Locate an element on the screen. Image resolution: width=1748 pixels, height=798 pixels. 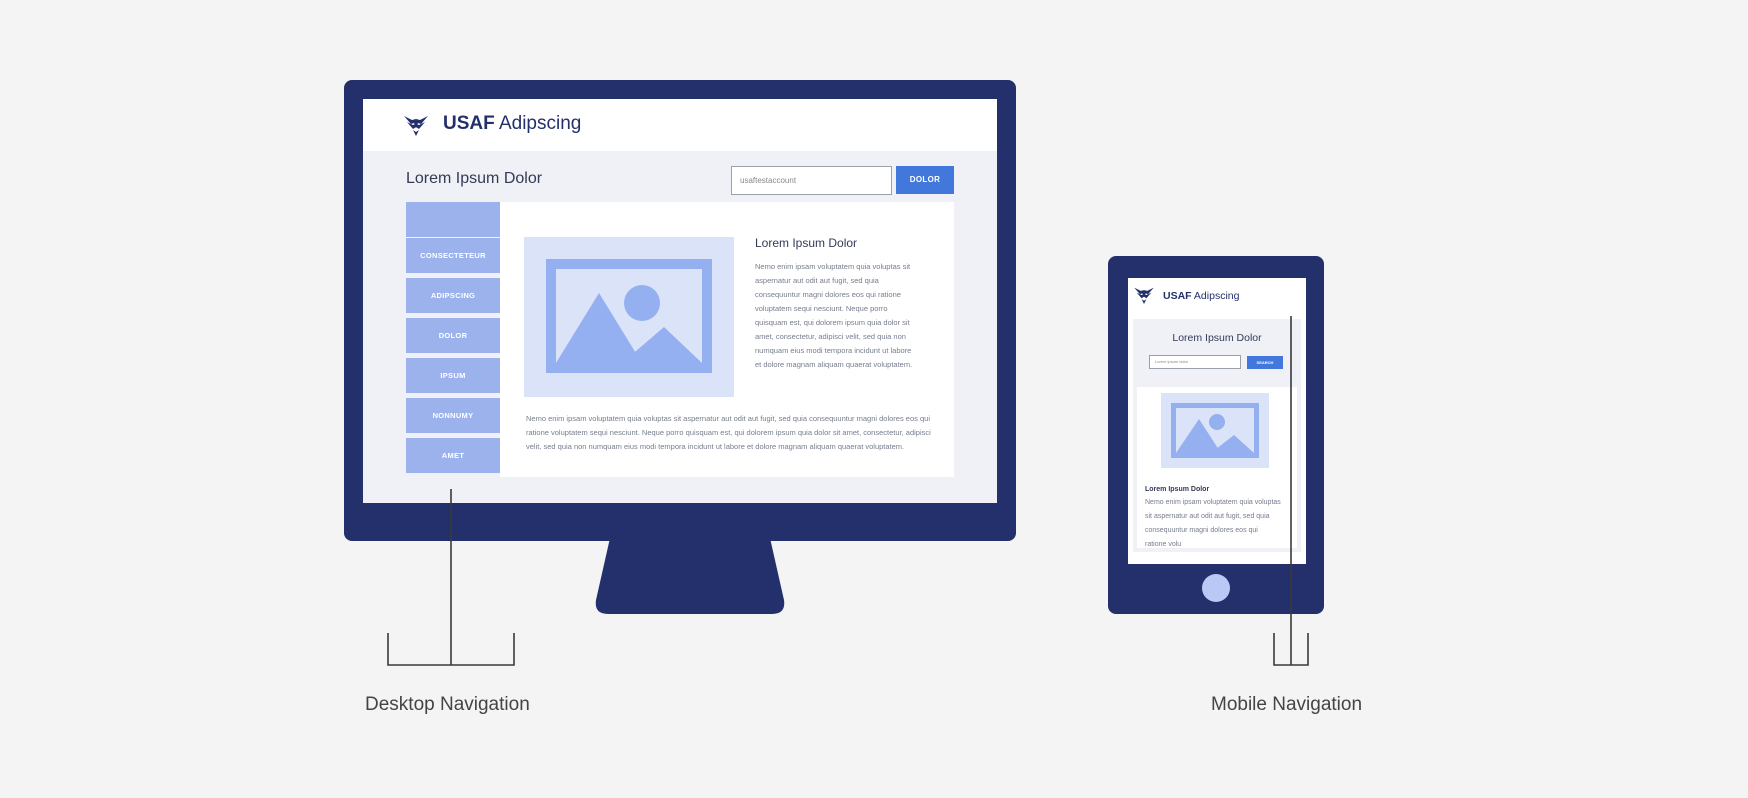
search-input: usaftestaccount is located at coordinates (811, 180).